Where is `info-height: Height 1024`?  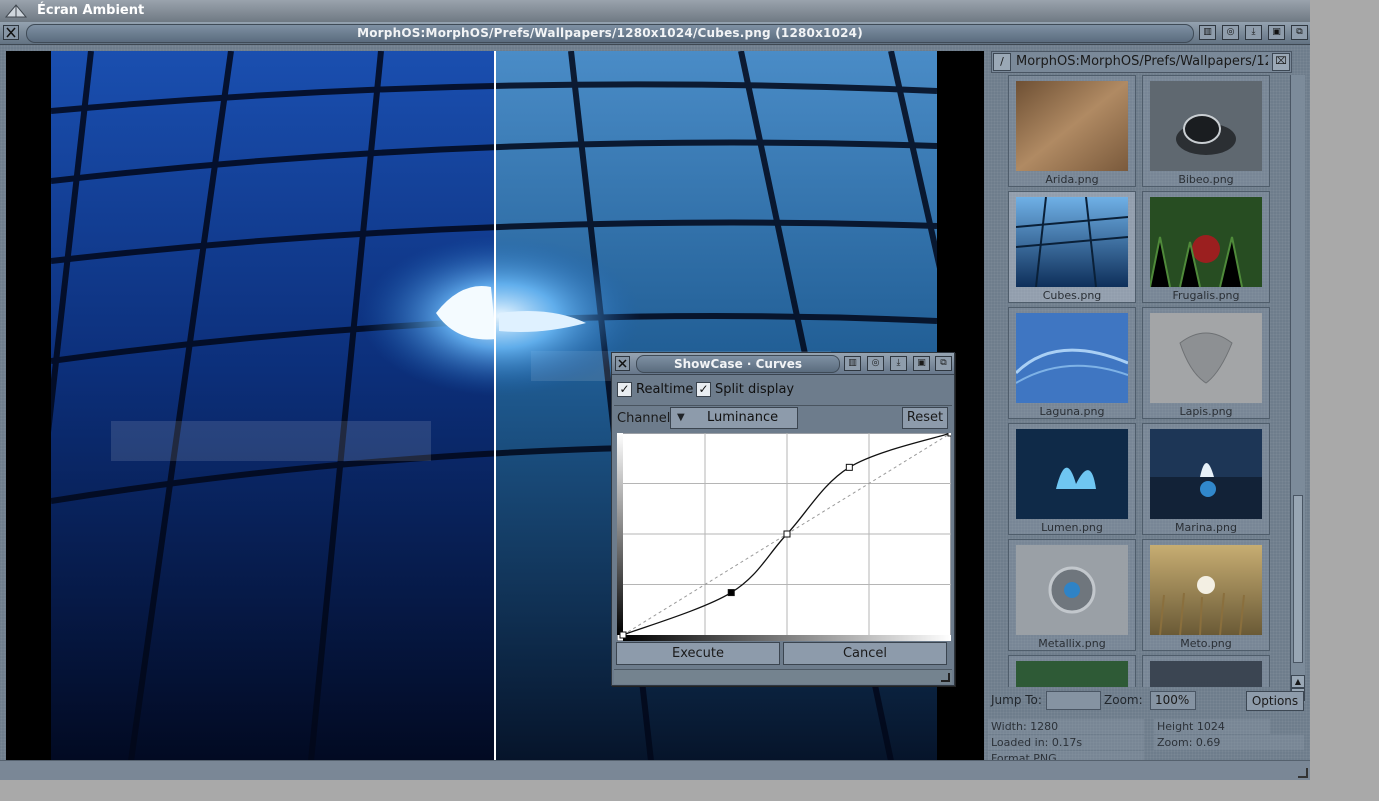 info-height: Height 1024 is located at coordinates (1212, 726).